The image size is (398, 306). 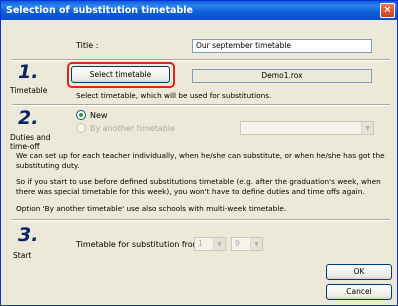 What do you see at coordinates (98, 115) in the screenshot?
I see `radio-new-label: New` at bounding box center [98, 115].